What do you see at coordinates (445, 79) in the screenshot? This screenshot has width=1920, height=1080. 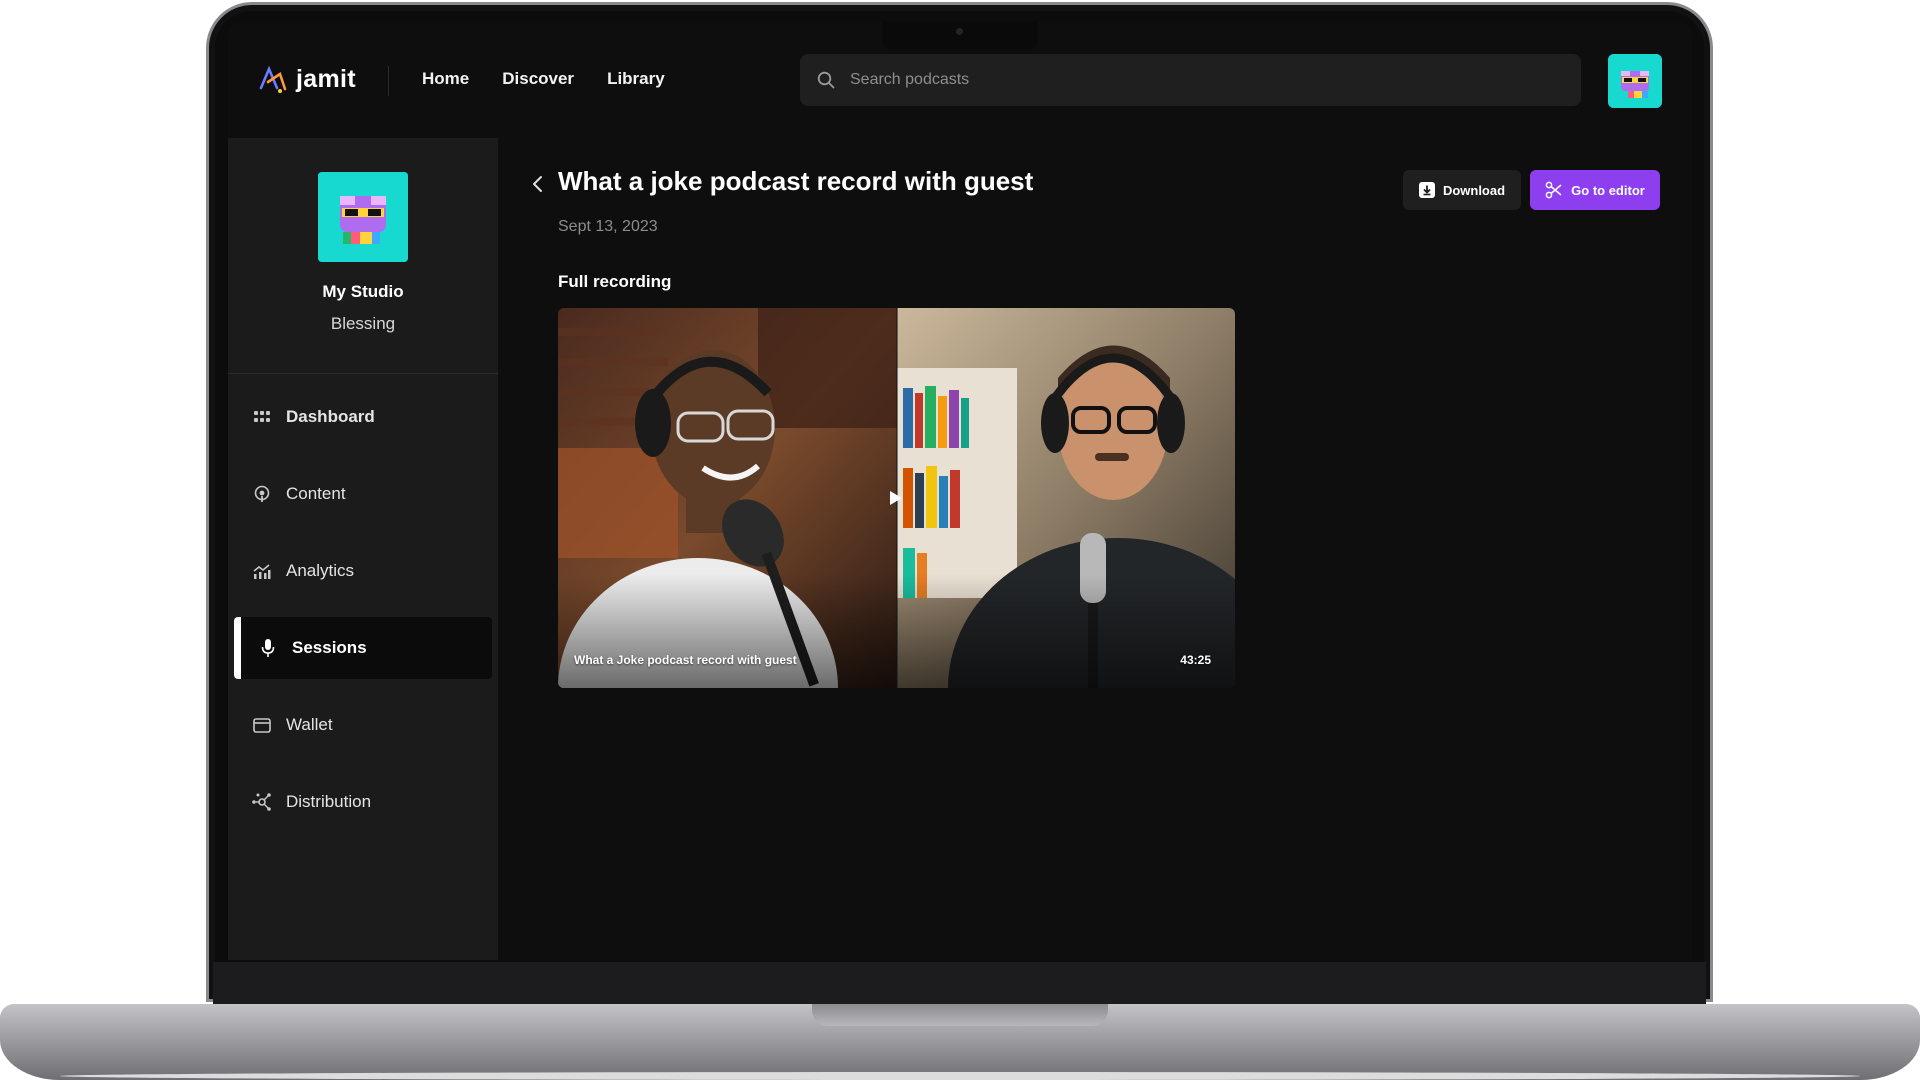 I see `nav-home: Home` at bounding box center [445, 79].